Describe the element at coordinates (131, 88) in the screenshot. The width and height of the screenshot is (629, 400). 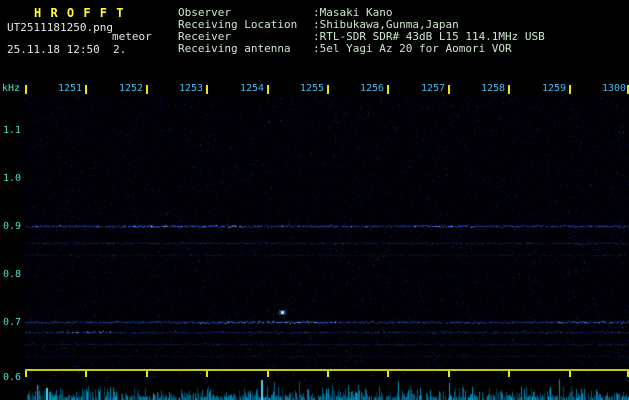
I see `time-tick-label: 1252` at that location.